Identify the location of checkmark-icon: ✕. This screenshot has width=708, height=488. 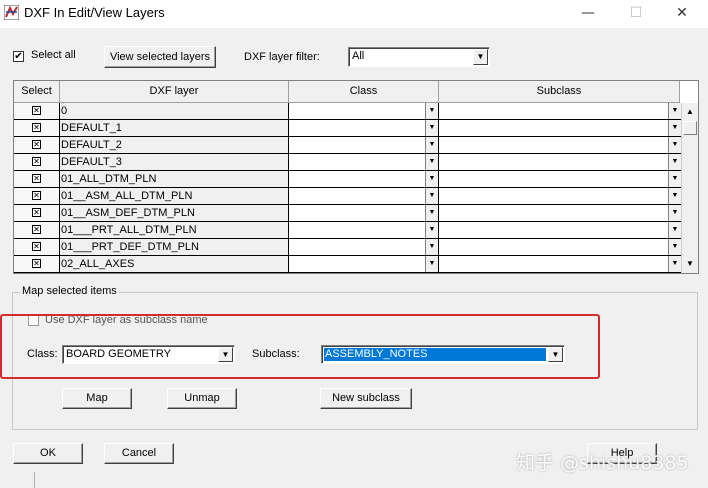
(36, 178).